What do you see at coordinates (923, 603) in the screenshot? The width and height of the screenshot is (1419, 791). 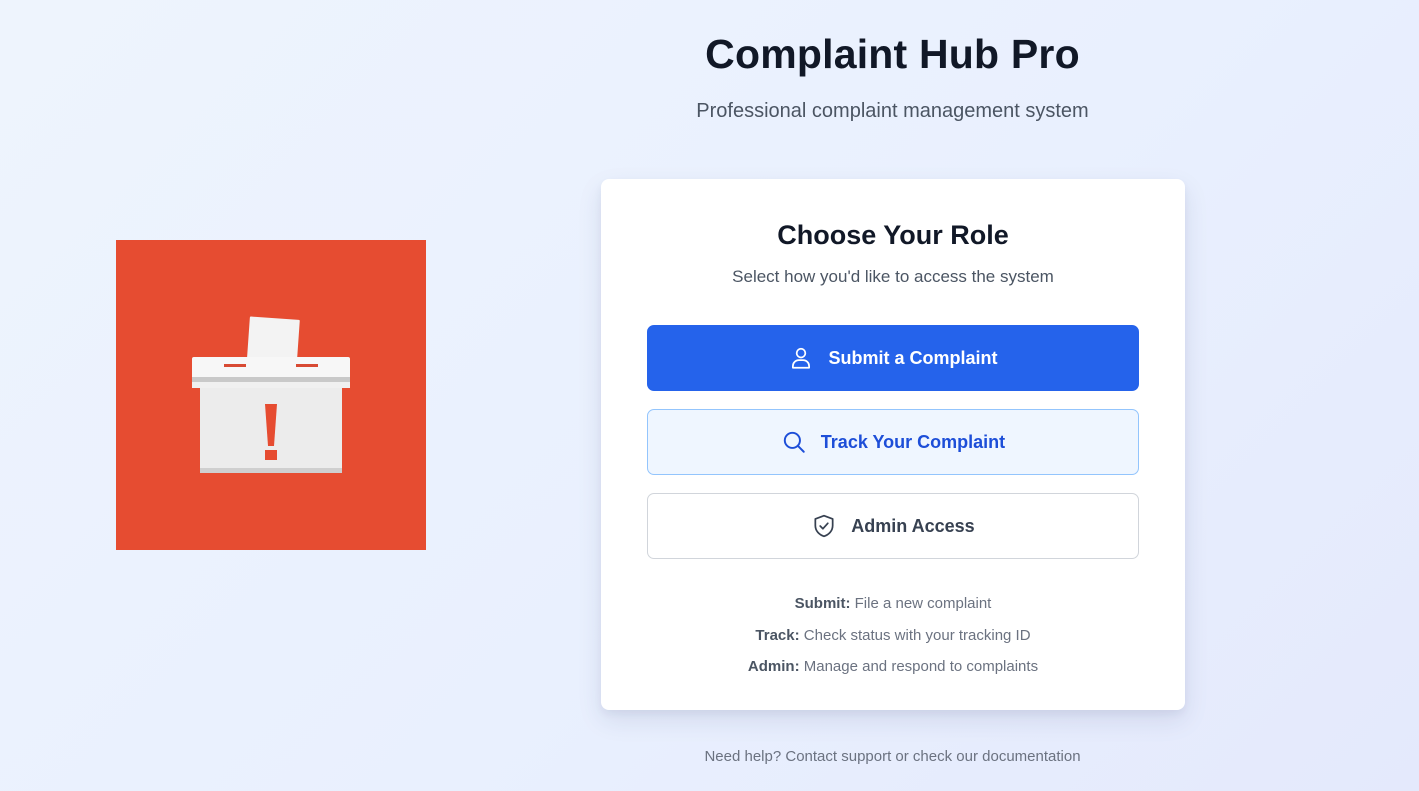 I see `help-desc: File a new complaint` at bounding box center [923, 603].